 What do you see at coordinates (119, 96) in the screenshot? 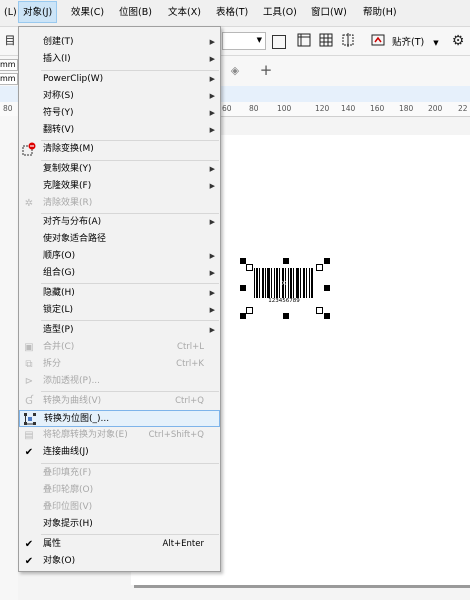
I see `menu-item-symmetry: 对称(S) ▶` at bounding box center [119, 96].